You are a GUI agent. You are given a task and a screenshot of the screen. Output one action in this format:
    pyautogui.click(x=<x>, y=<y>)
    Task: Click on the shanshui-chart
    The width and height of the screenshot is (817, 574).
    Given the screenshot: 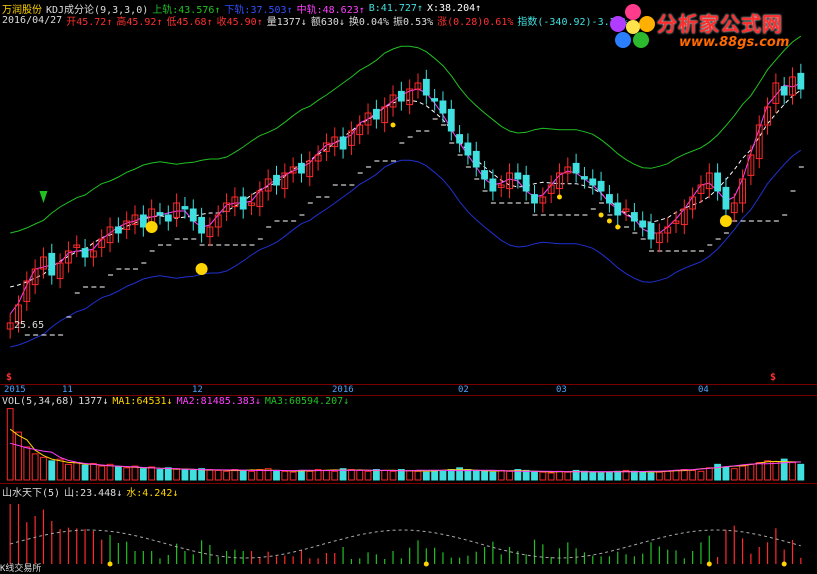 What is the action you would take?
    pyautogui.click(x=408, y=531)
    